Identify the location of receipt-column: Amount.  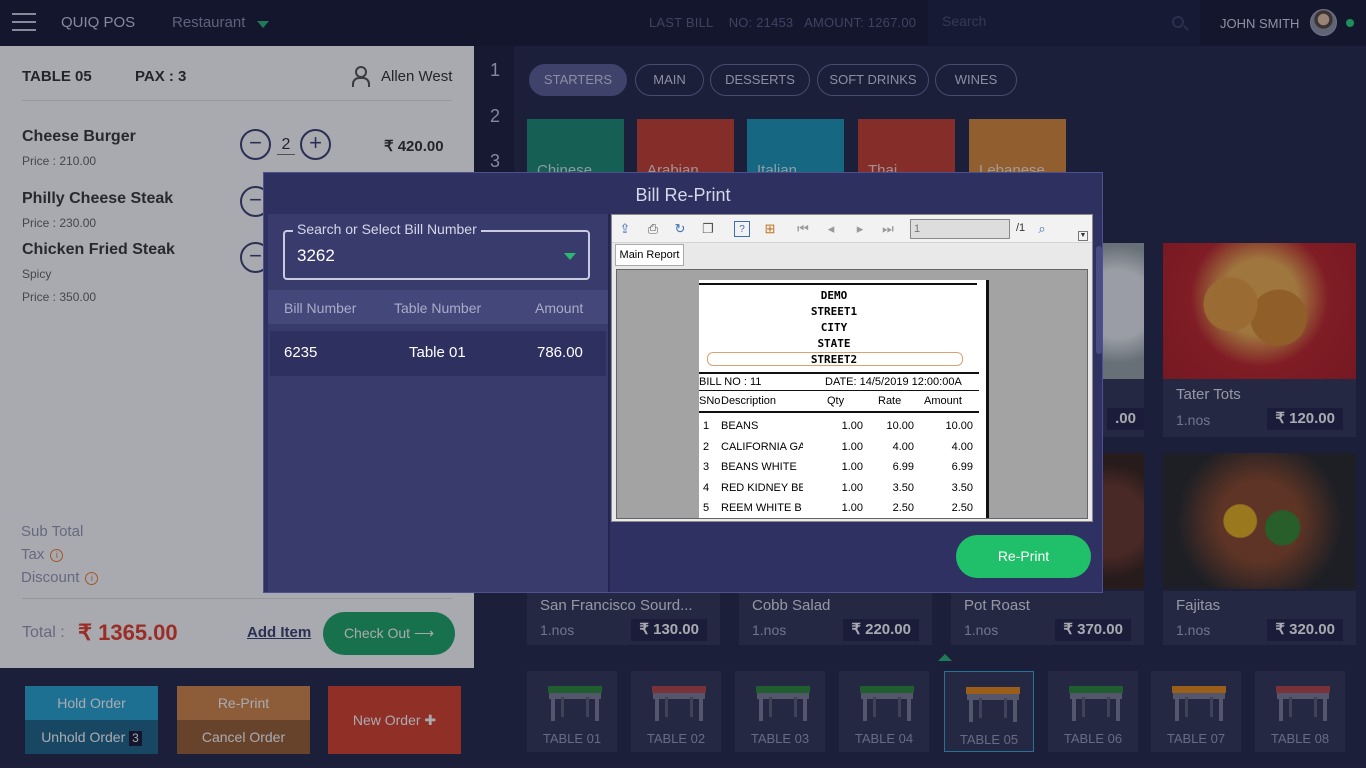
(943, 401).